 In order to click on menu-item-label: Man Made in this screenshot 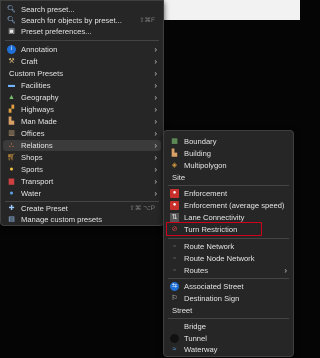, I will do `click(39, 121)`.